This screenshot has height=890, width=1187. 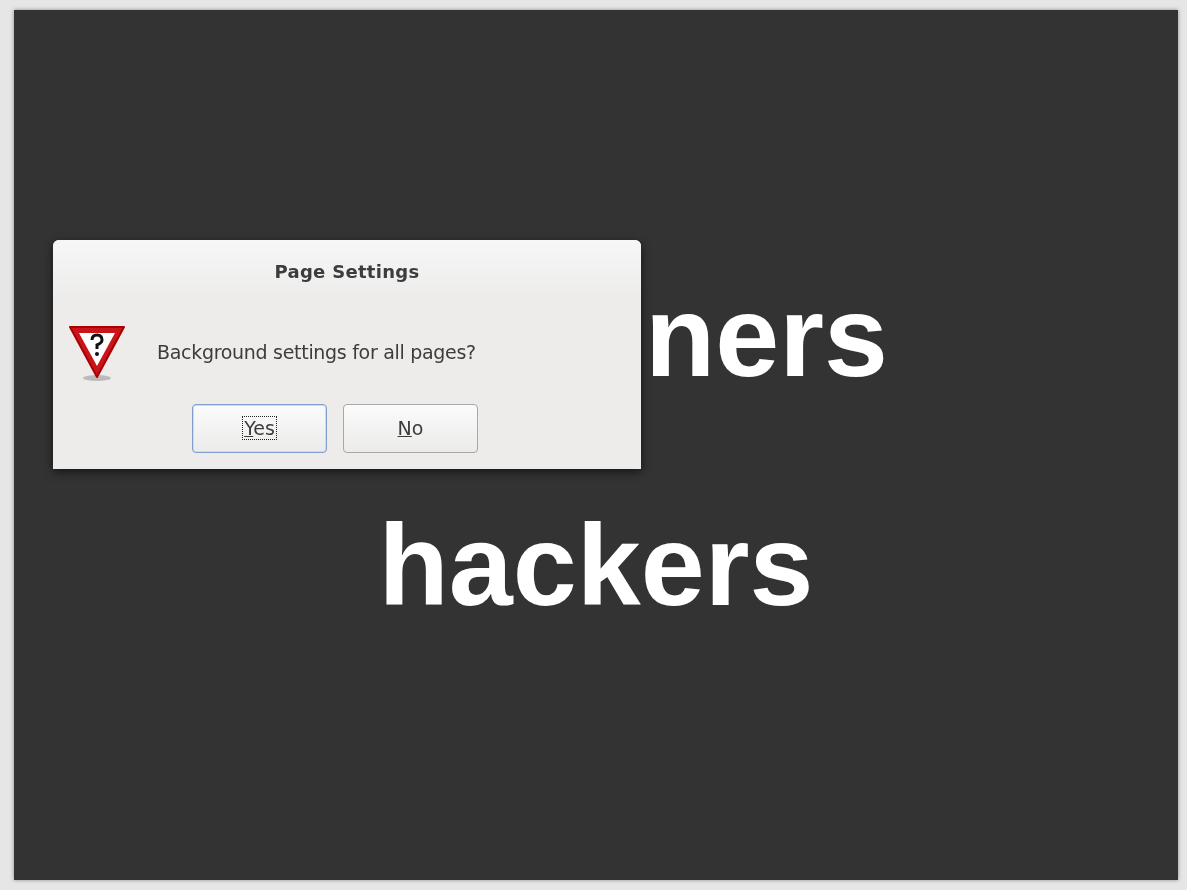 What do you see at coordinates (596, 565) in the screenshot?
I see `slide-text: hackers` at bounding box center [596, 565].